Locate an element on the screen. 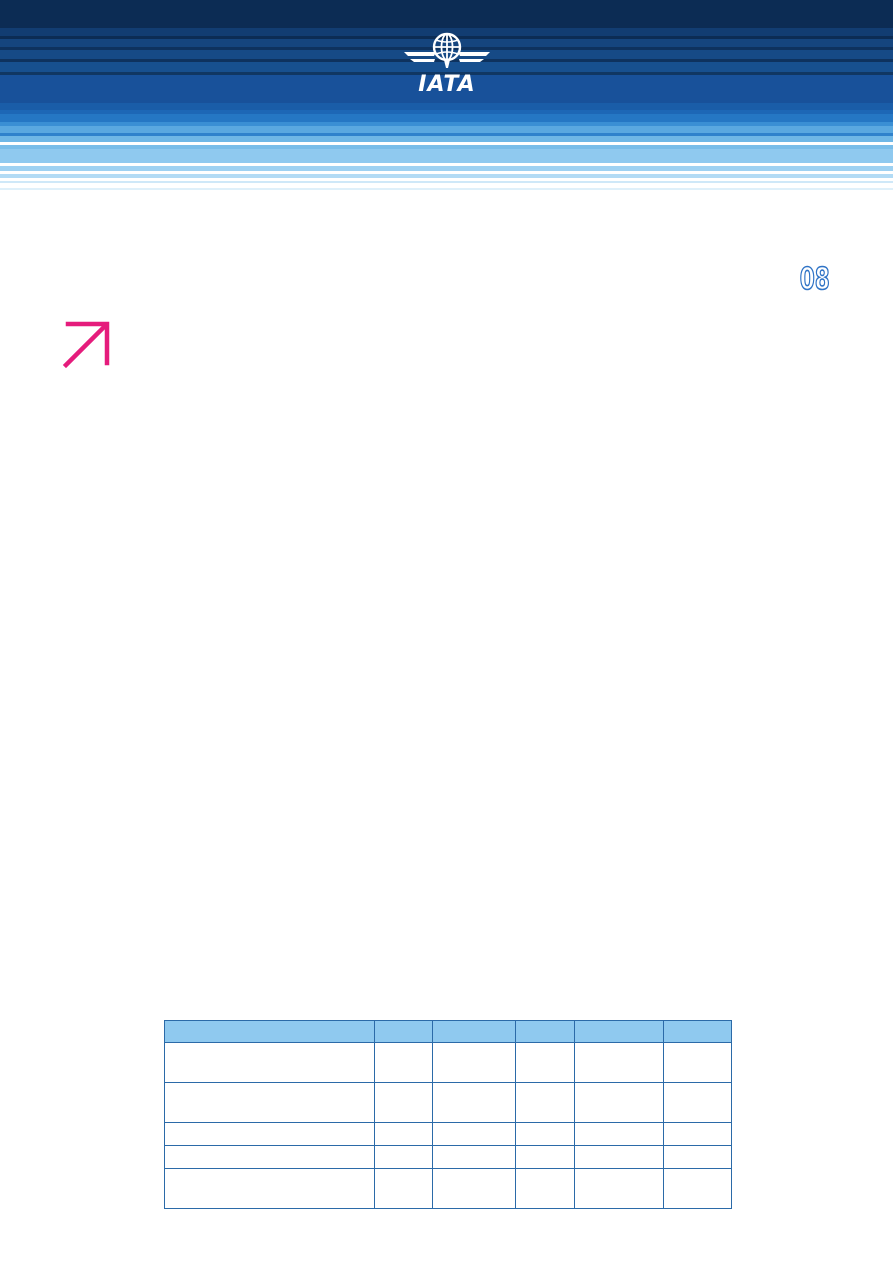 This screenshot has width=893, height=1263. iata-logo: IATA is located at coordinates (447, 64).